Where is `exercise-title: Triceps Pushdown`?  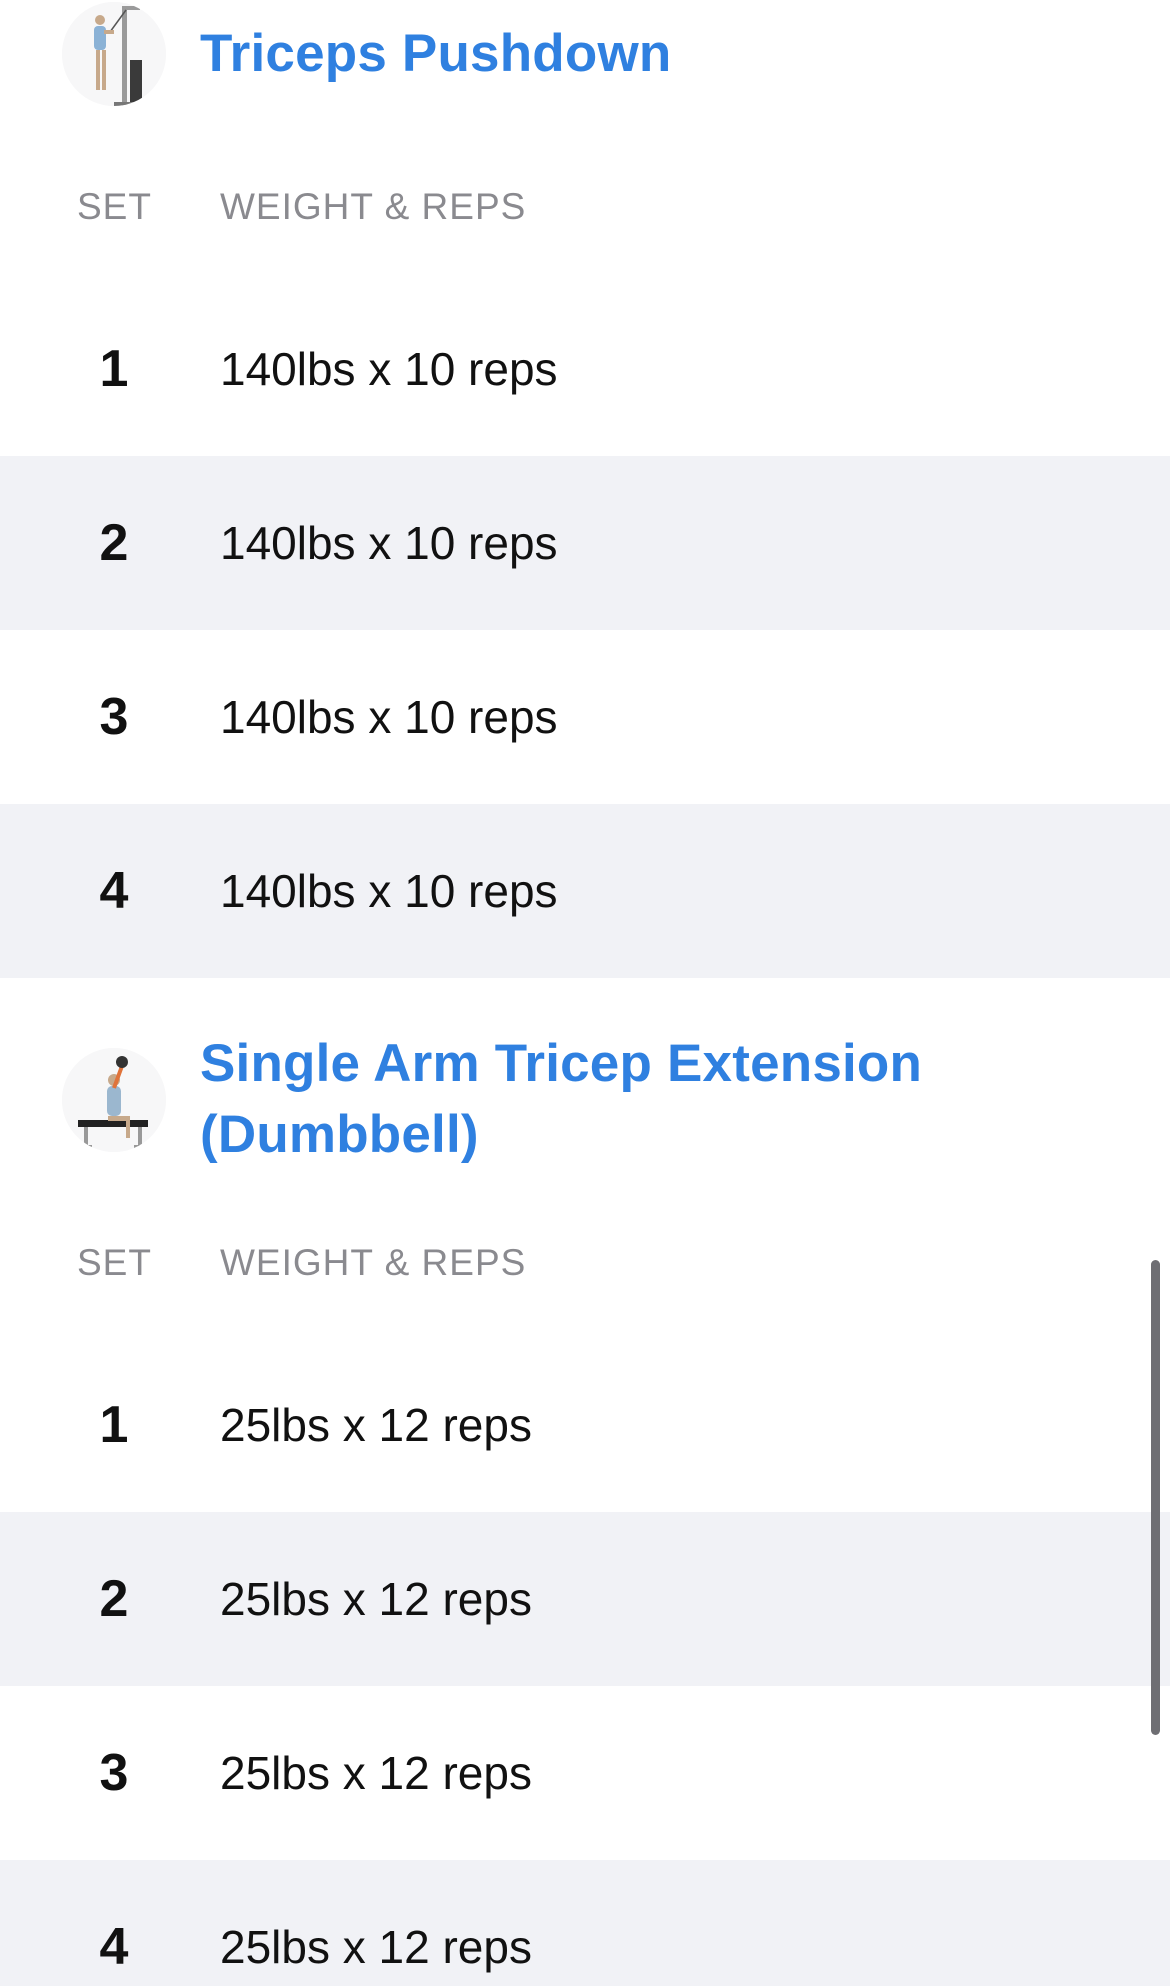 exercise-title: Triceps Pushdown is located at coordinates (580, 53).